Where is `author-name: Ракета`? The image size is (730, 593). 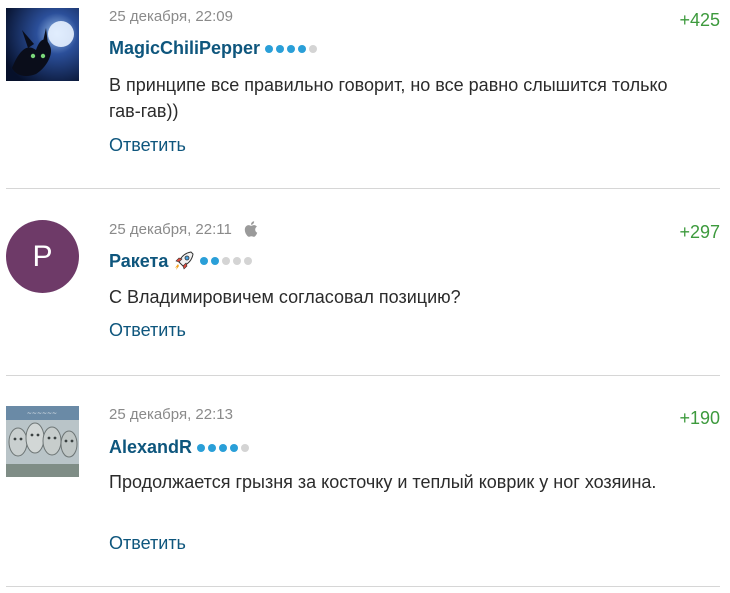 author-name: Ракета is located at coordinates (138, 261).